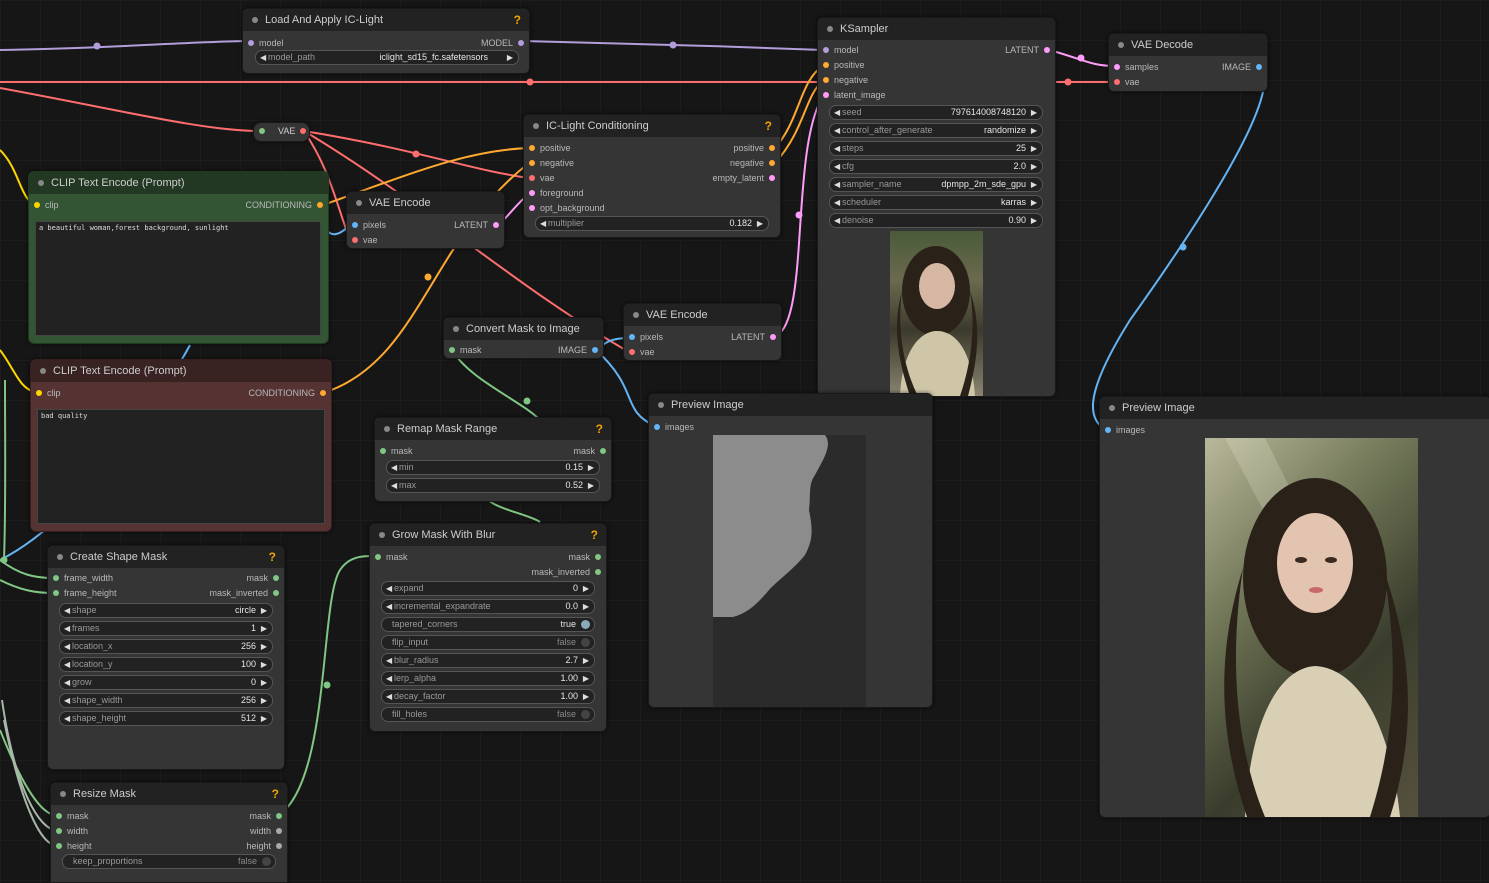 The height and width of the screenshot is (883, 1489). Describe the element at coordinates (166, 610) in the screenshot. I see `widget-shape: ◀ shape circle ▶` at that location.